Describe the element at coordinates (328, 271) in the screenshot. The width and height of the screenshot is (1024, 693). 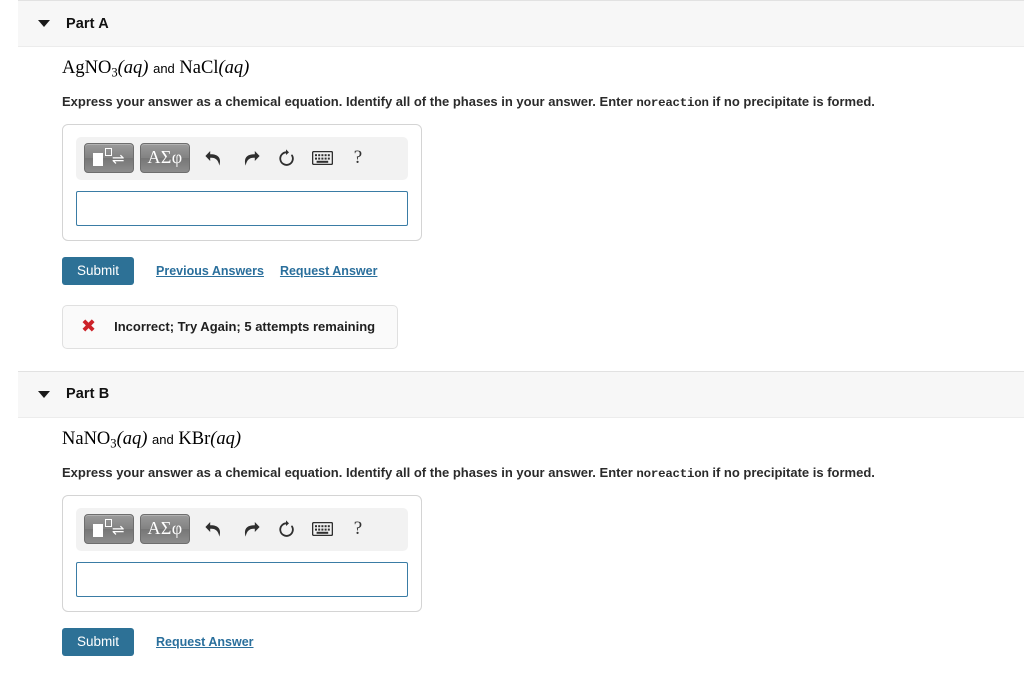
I see `part-a-request-answer-link: Request Answer` at that location.